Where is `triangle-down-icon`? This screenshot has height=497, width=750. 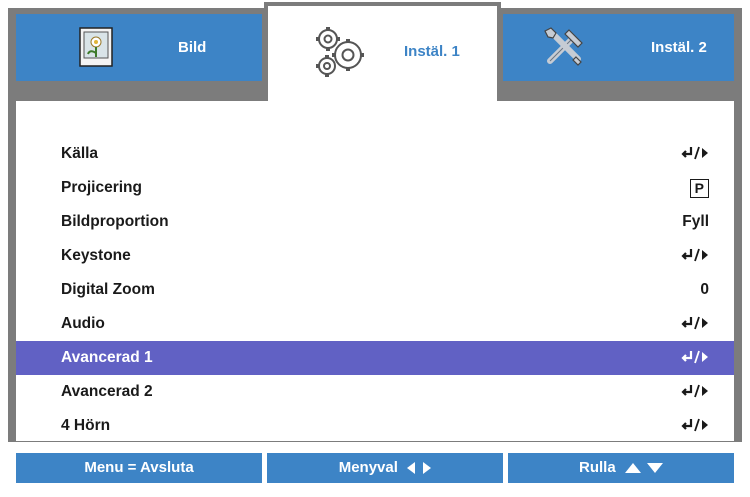
triangle-down-icon is located at coordinates (655, 468).